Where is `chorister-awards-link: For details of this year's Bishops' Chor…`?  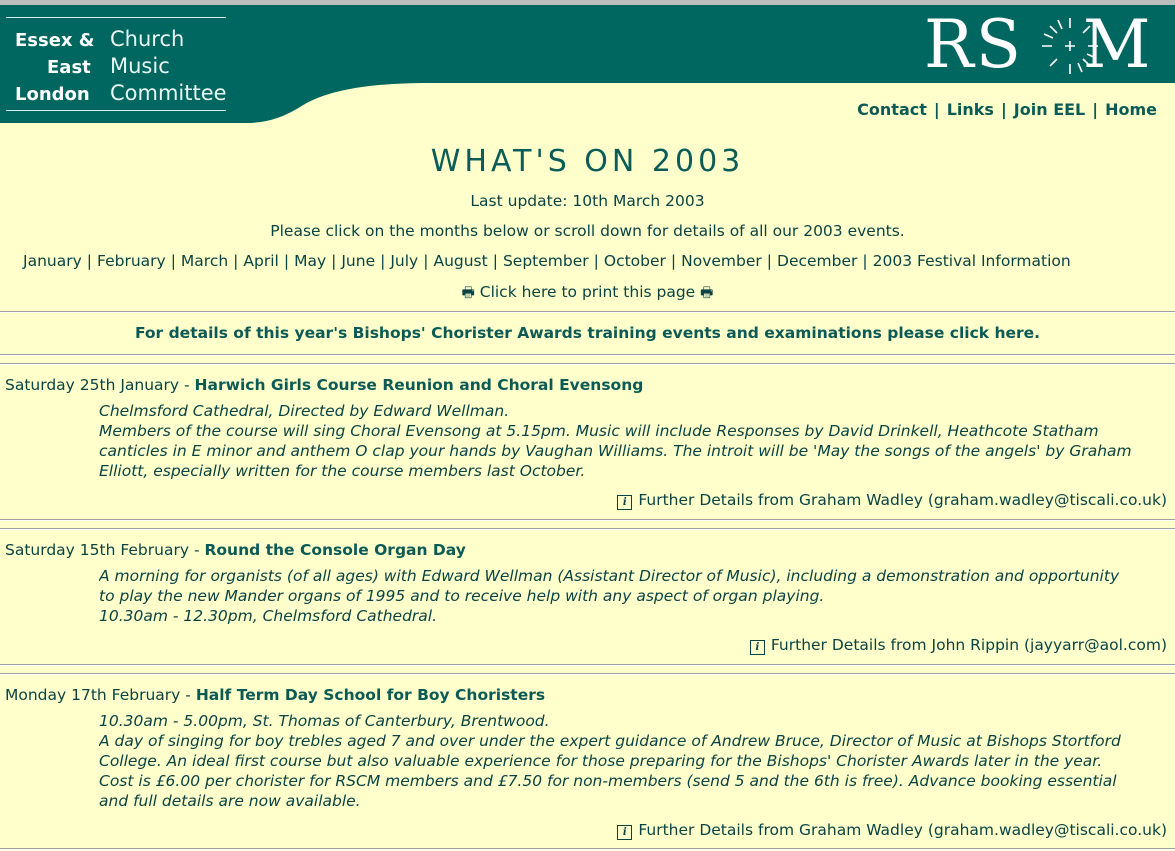
chorister-awards-link: For details of this year's Bishops' Chor… is located at coordinates (587, 333).